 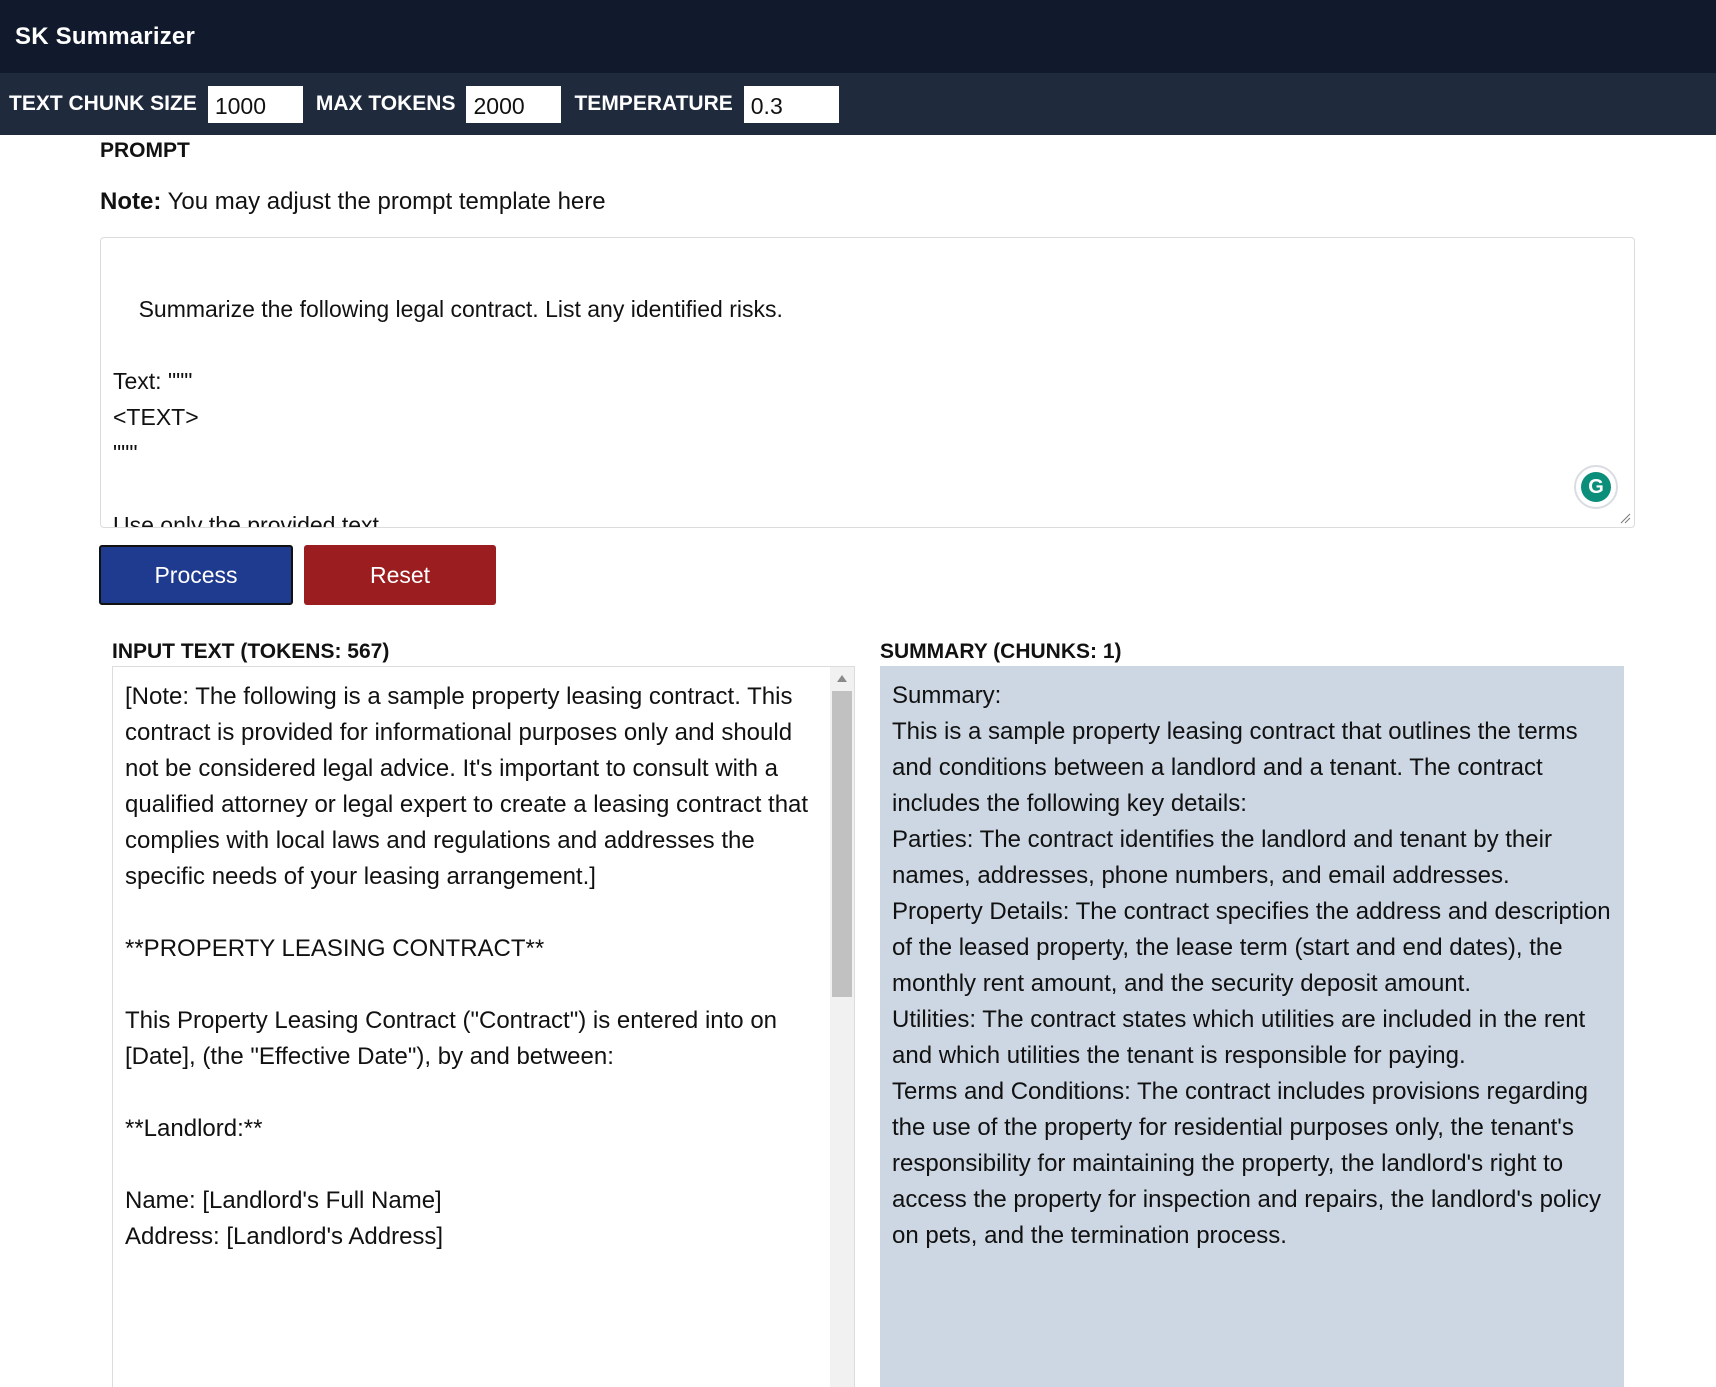 What do you see at coordinates (251, 651) in the screenshot?
I see `input-text-heading: INPUT TEXT (TOKENS: 567)` at bounding box center [251, 651].